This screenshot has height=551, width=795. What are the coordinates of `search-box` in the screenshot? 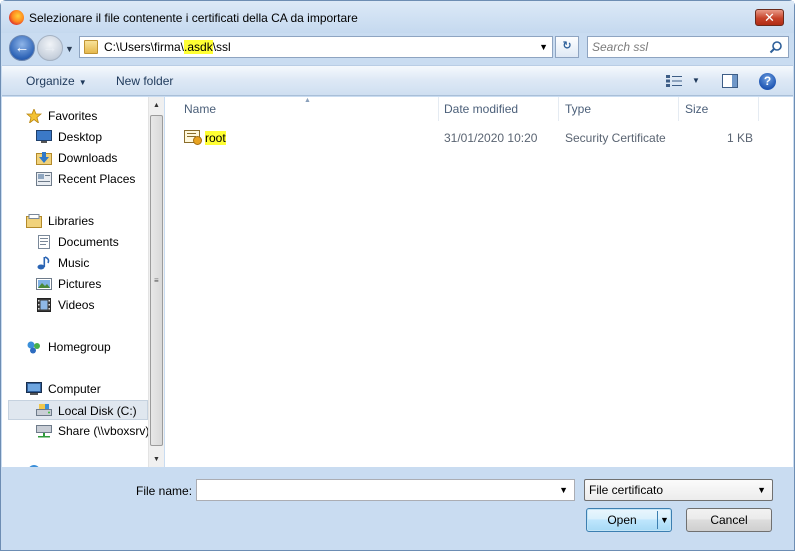 It's located at (688, 47).